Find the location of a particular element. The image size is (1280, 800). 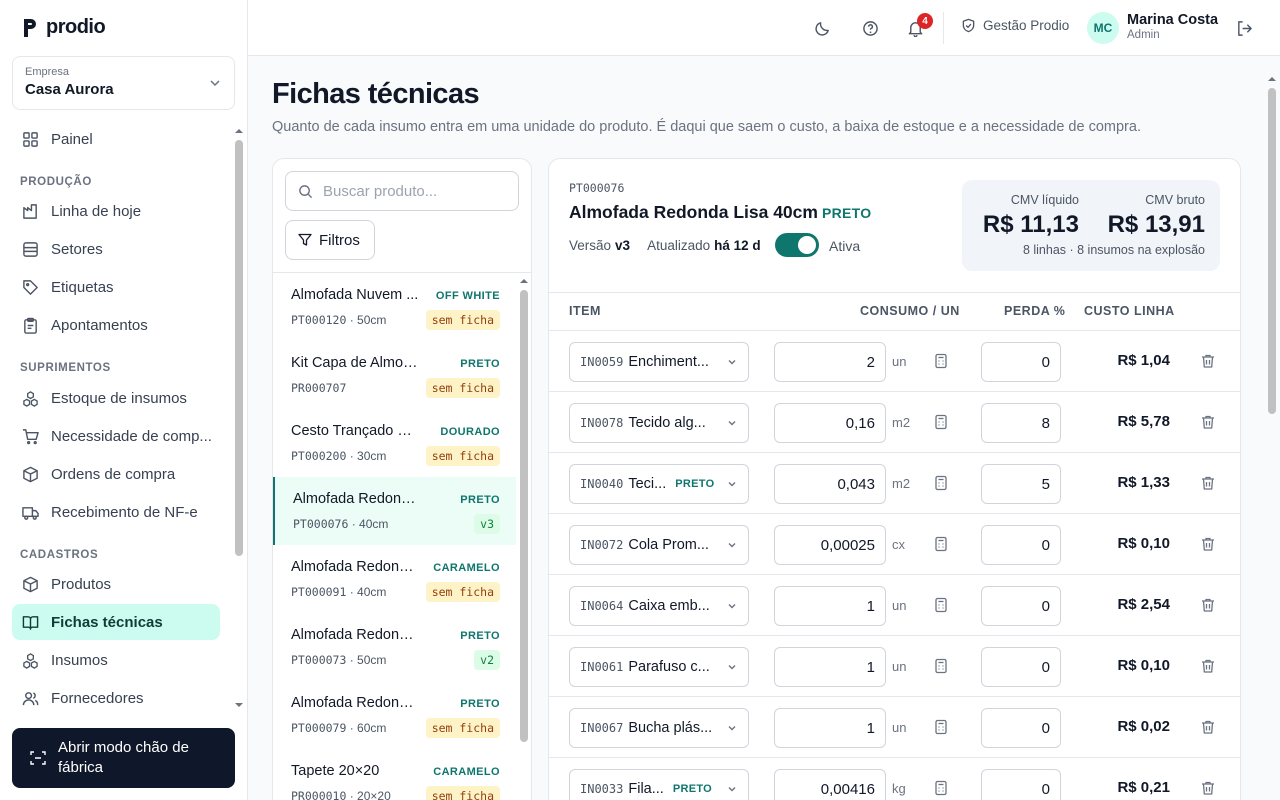

factory-icon is located at coordinates (30, 211).